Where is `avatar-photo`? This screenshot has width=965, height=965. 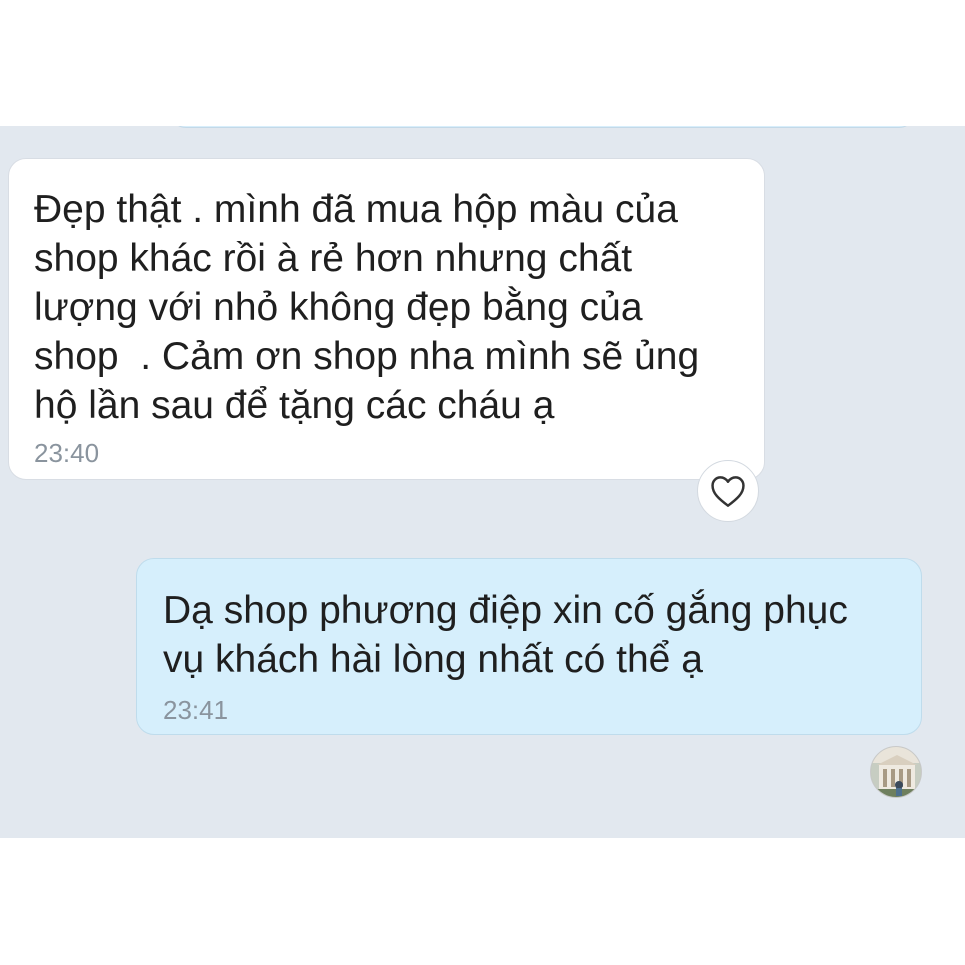
avatar-photo is located at coordinates (896, 772).